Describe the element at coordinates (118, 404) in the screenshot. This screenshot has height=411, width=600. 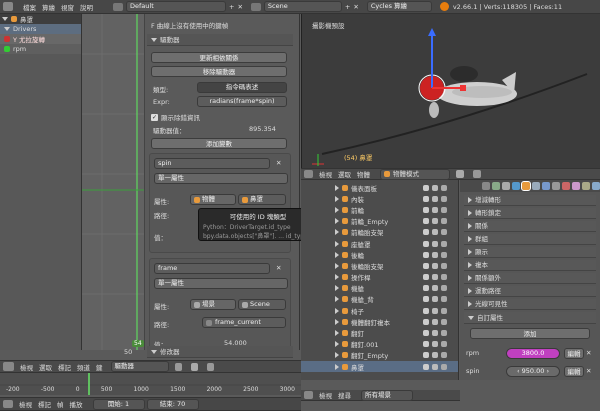
I see `start-frame-field: 開始: 1` at that location.